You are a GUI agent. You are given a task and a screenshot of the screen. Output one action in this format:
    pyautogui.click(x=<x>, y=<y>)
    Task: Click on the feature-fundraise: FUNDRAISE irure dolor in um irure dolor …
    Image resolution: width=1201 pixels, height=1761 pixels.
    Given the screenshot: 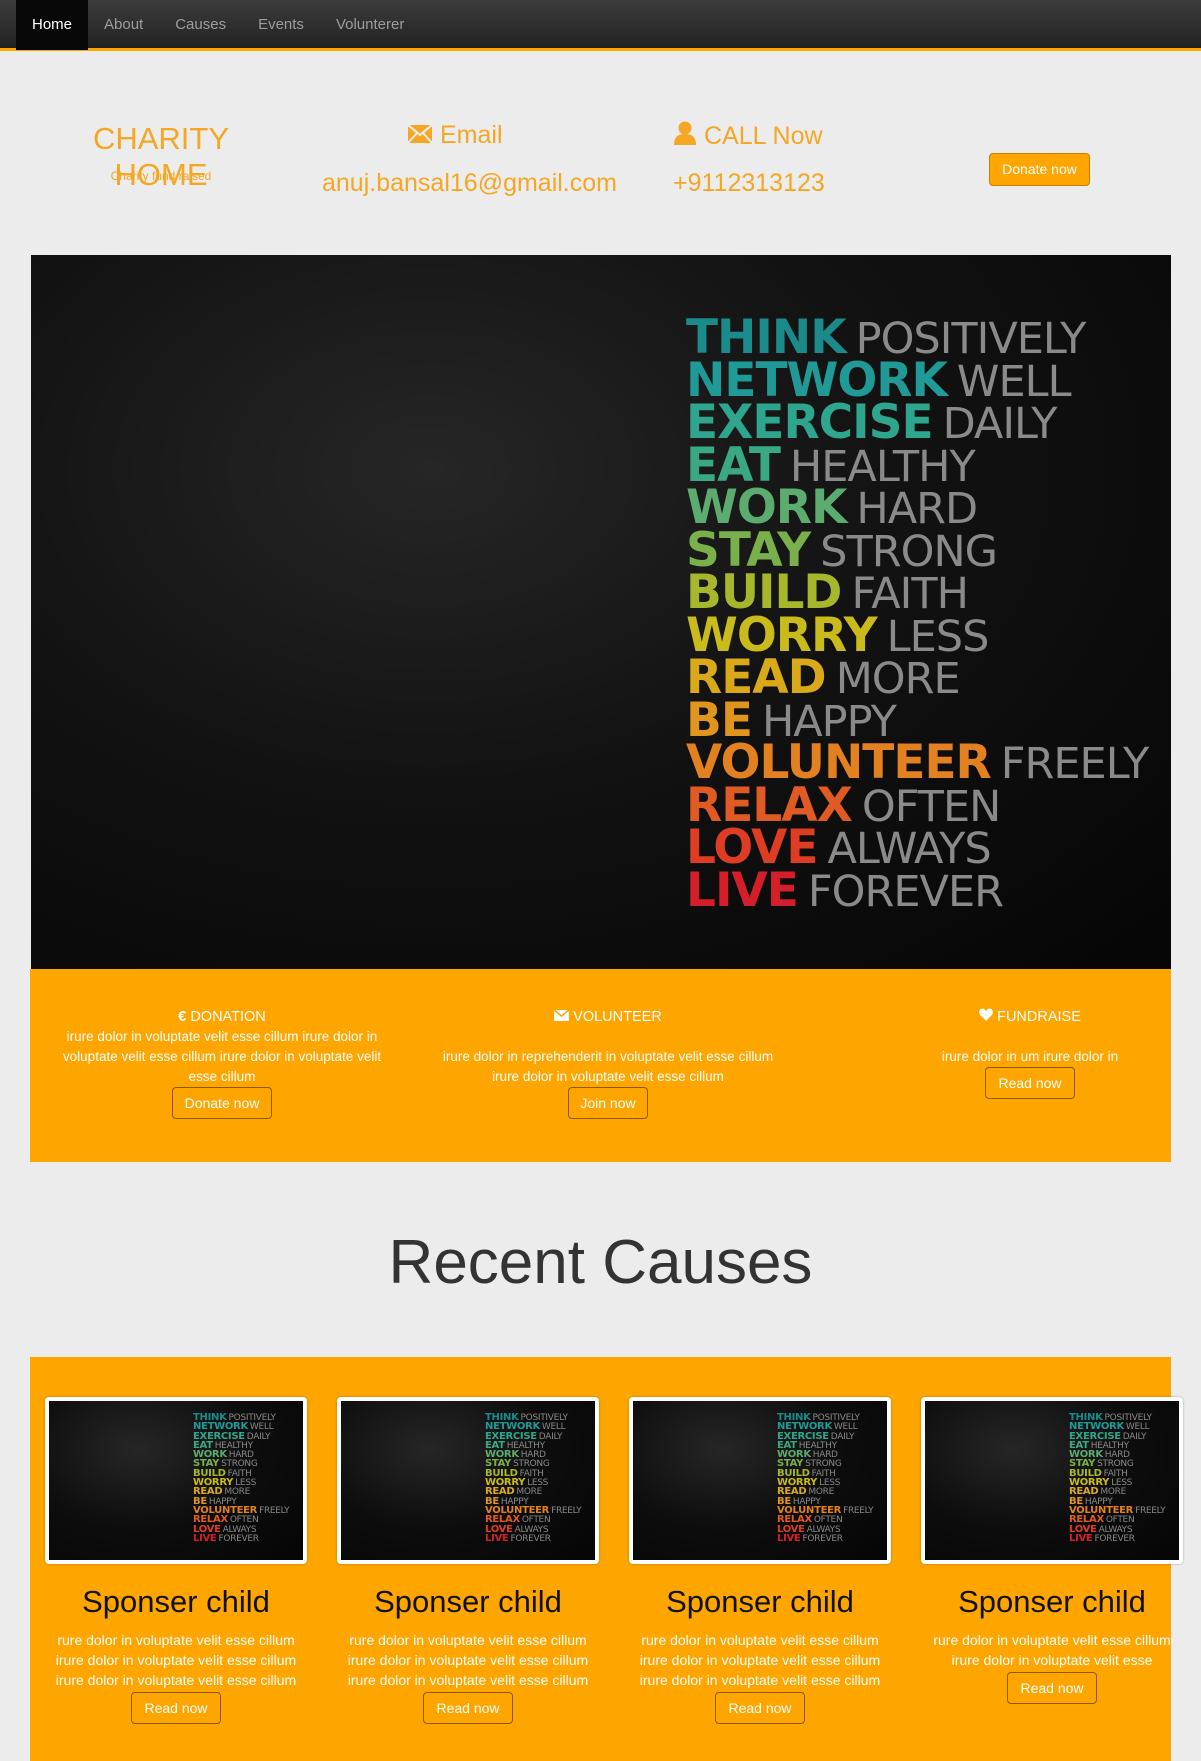 What is the action you would take?
    pyautogui.click(x=1030, y=1053)
    